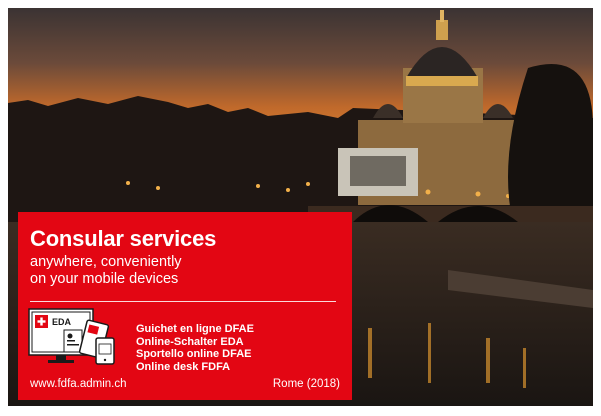 The height and width of the screenshot is (416, 601). What do you see at coordinates (190, 341) in the screenshot?
I see `desk-name-german: Online-Schalter EDA` at bounding box center [190, 341].